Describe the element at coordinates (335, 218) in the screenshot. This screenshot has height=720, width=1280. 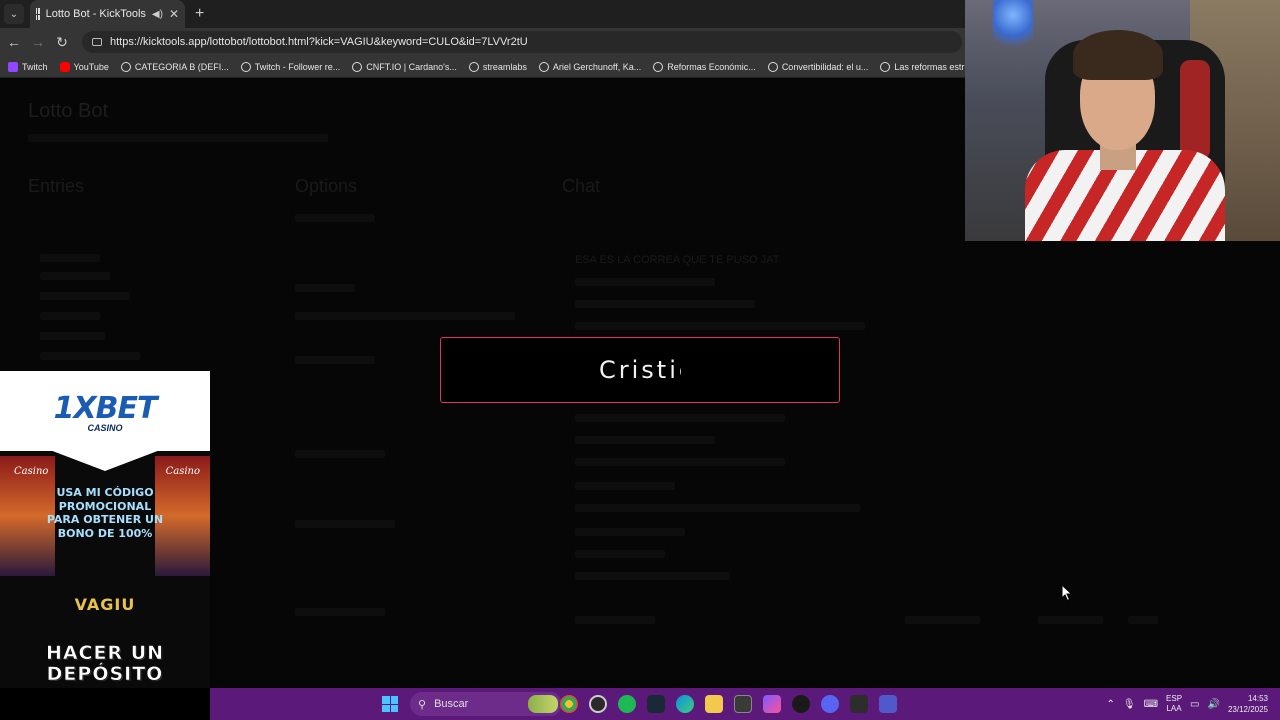
I see `keyword-label` at that location.